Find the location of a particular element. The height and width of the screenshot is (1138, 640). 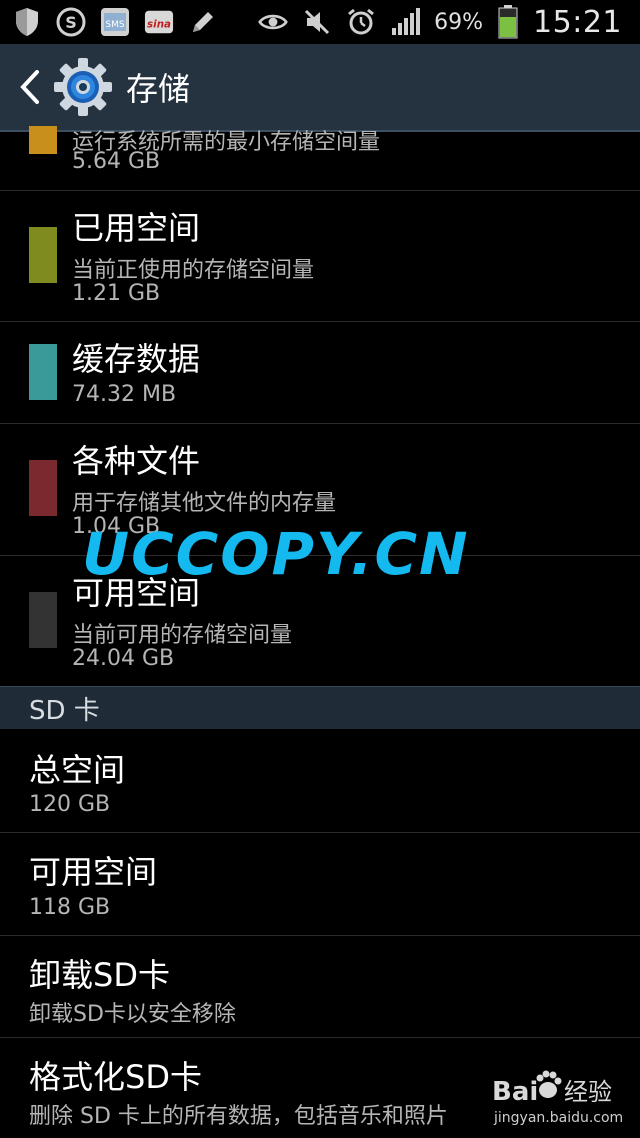

sms-icon: SMS is located at coordinates (115, 22).